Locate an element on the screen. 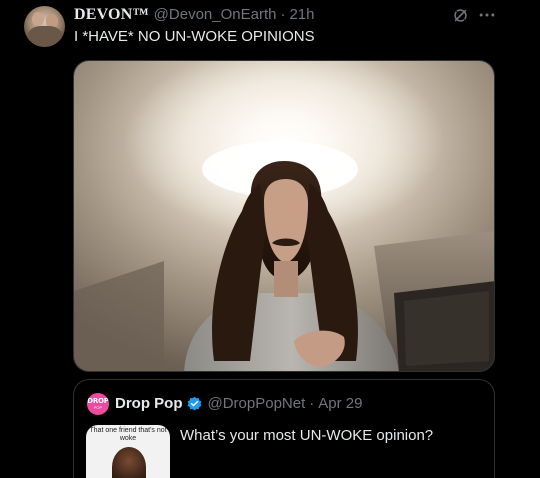  tweet-header: DEVON™ @Devon_OnEarth · 21h is located at coordinates (194, 16).